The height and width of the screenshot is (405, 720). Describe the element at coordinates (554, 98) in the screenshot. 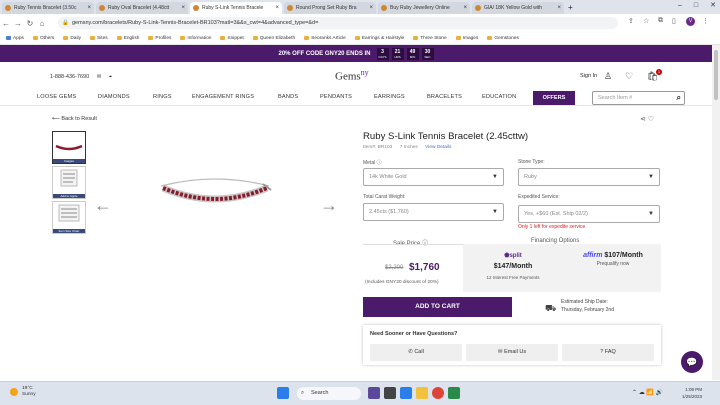

I see `menu-item-offers: OFFERS` at that location.